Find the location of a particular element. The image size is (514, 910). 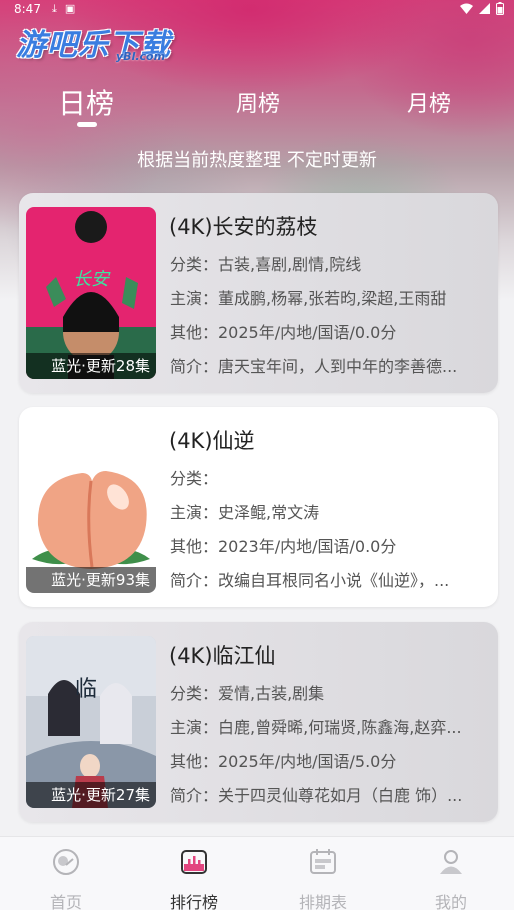

battery-icon is located at coordinates (500, 8).